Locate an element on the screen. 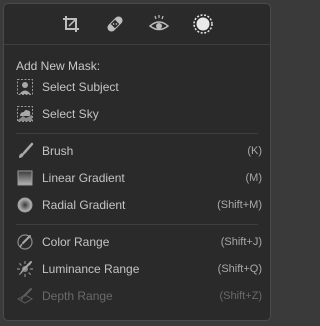  crop-tool-icon is located at coordinates (71, 24).